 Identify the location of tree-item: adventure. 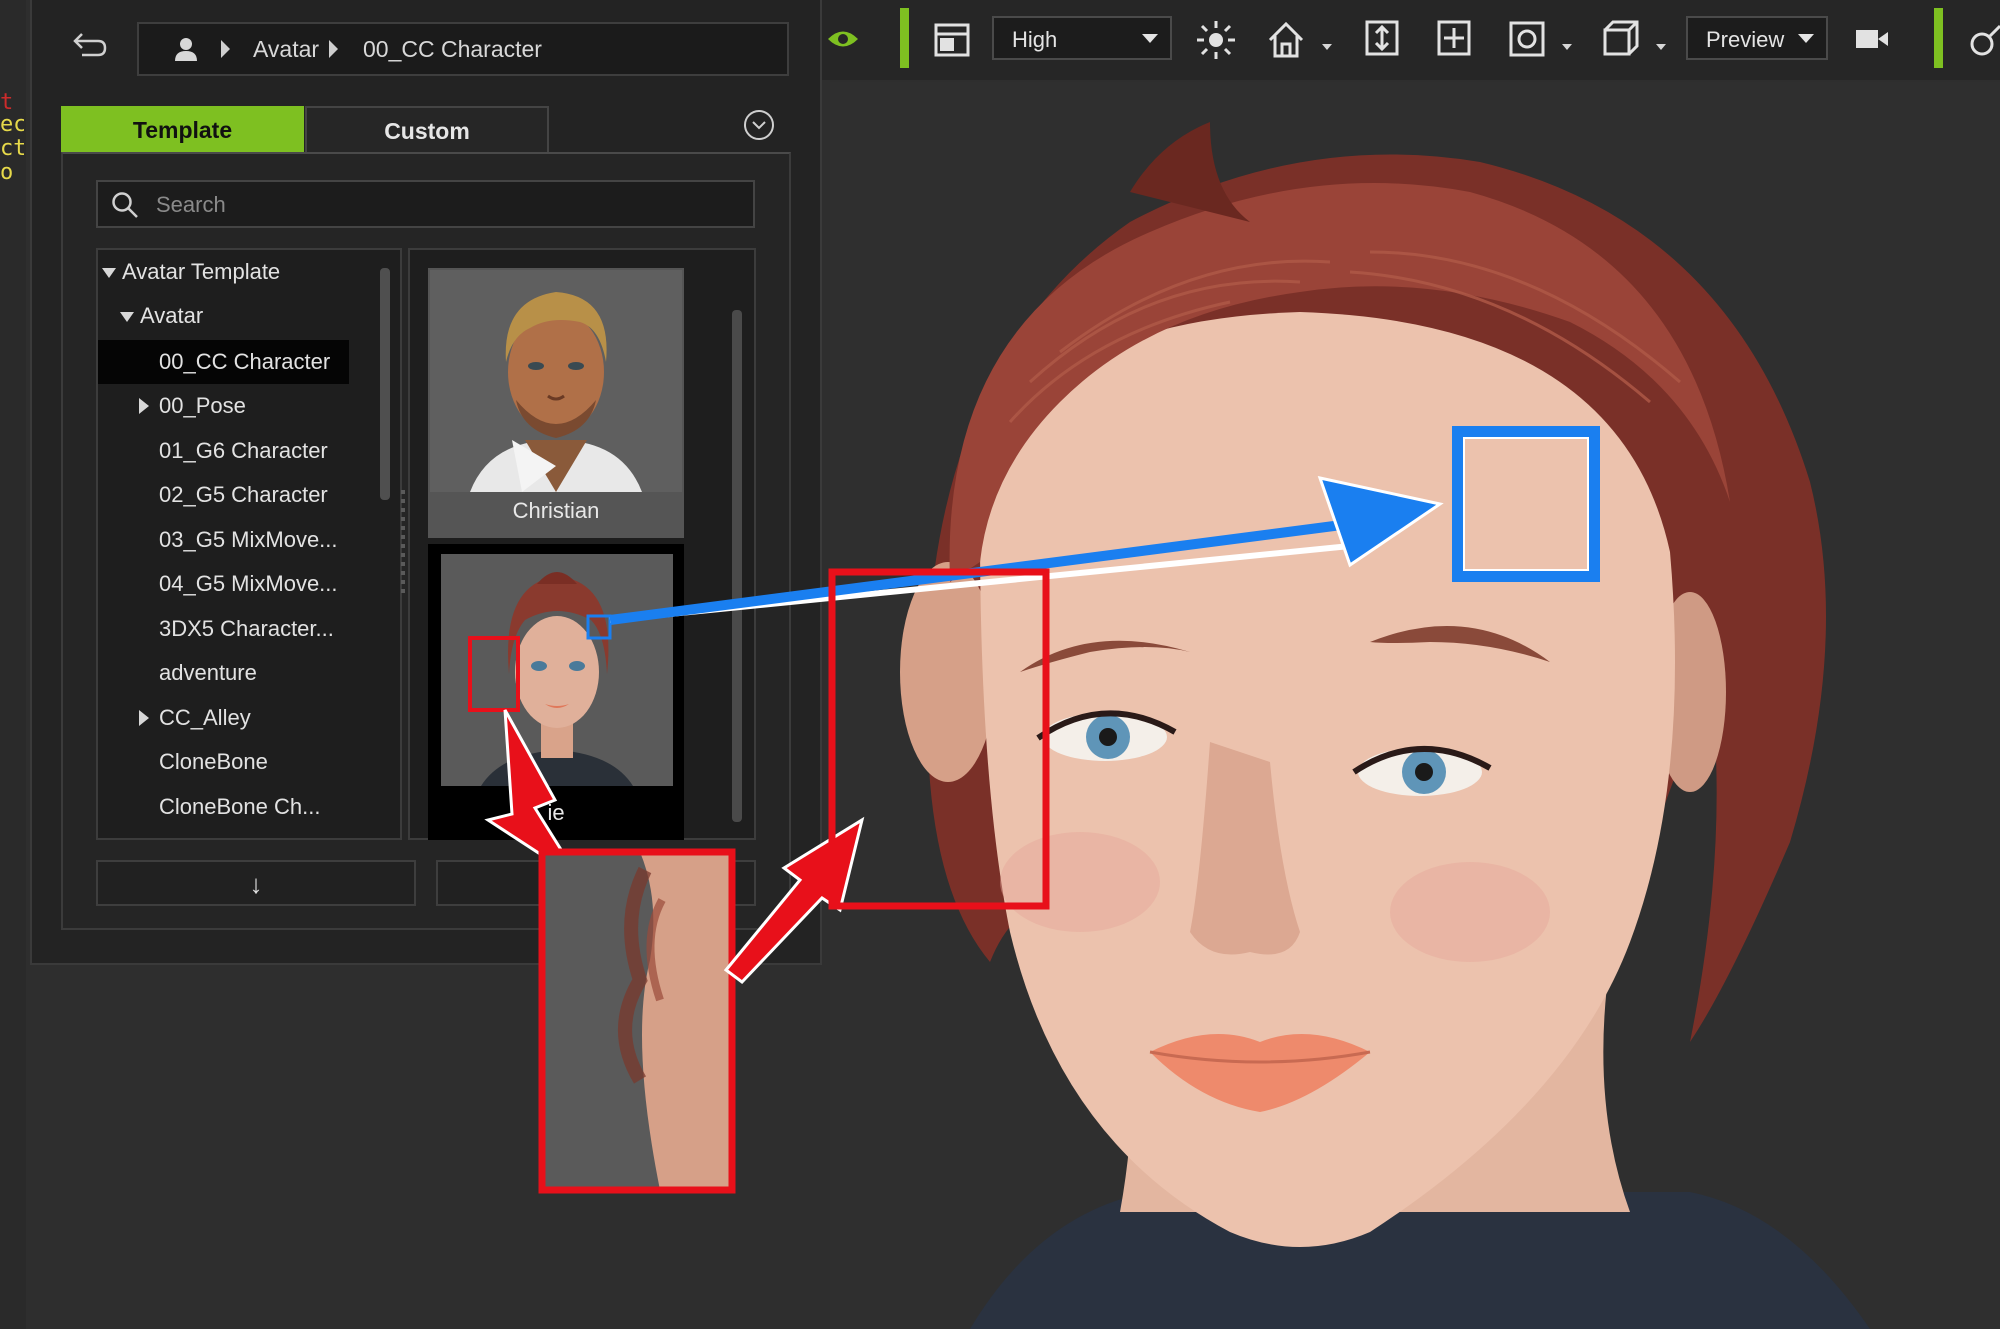
(208, 673).